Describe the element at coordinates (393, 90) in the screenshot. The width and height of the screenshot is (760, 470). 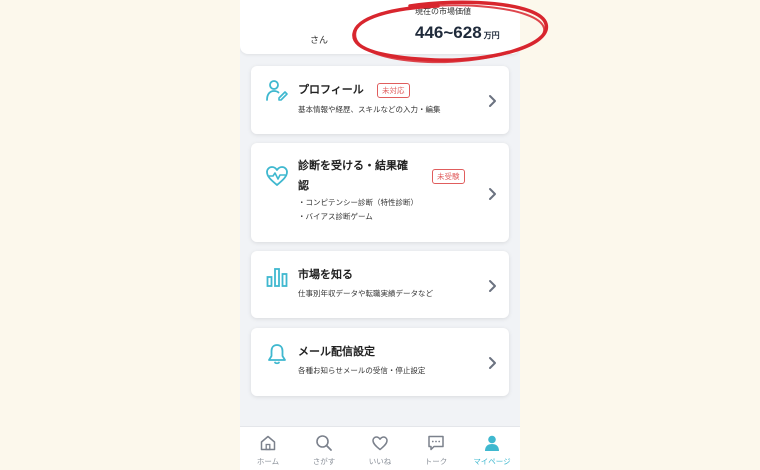
I see `profile-status-badge: 未対応` at that location.